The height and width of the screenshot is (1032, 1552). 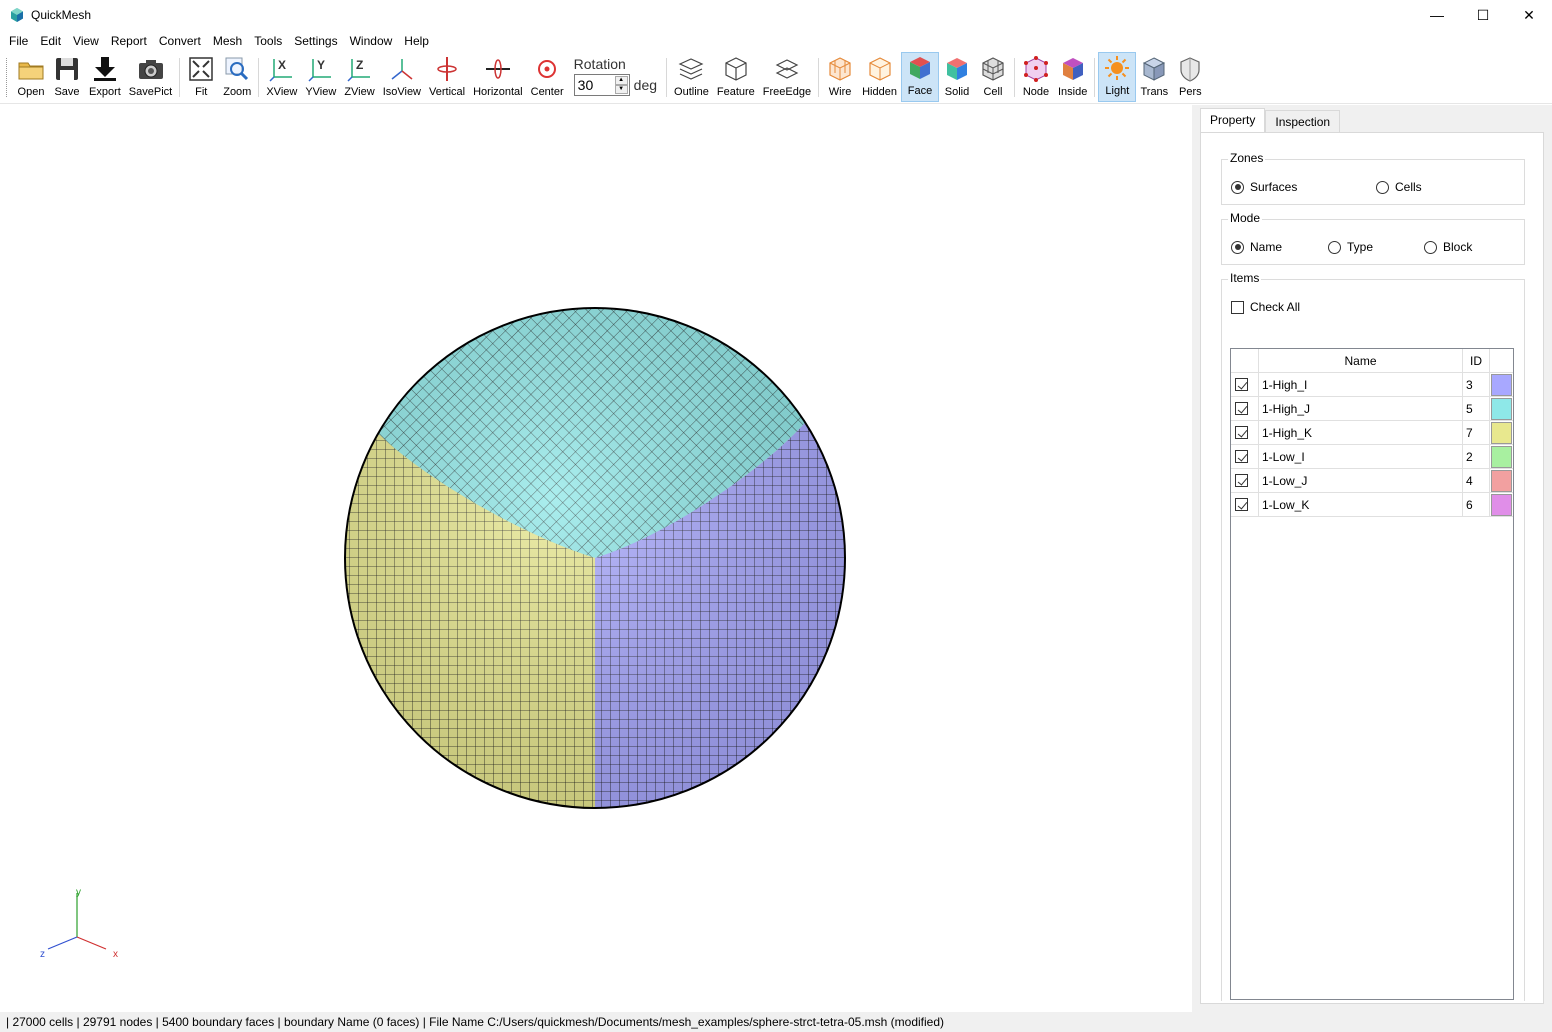 What do you see at coordinates (1334, 247) in the screenshot?
I see `radio-type-circle` at bounding box center [1334, 247].